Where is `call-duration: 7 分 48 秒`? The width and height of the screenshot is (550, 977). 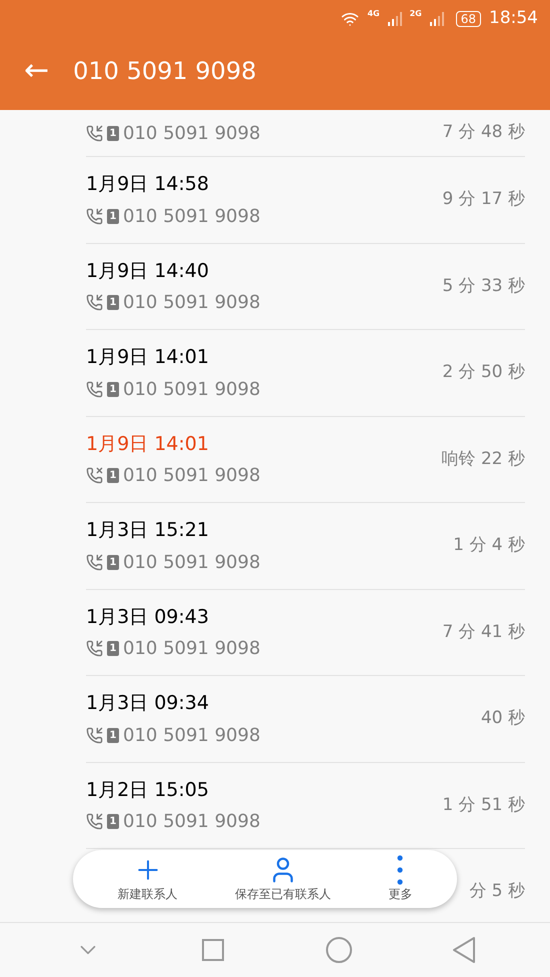
call-duration: 7 分 48 秒 is located at coordinates (483, 132).